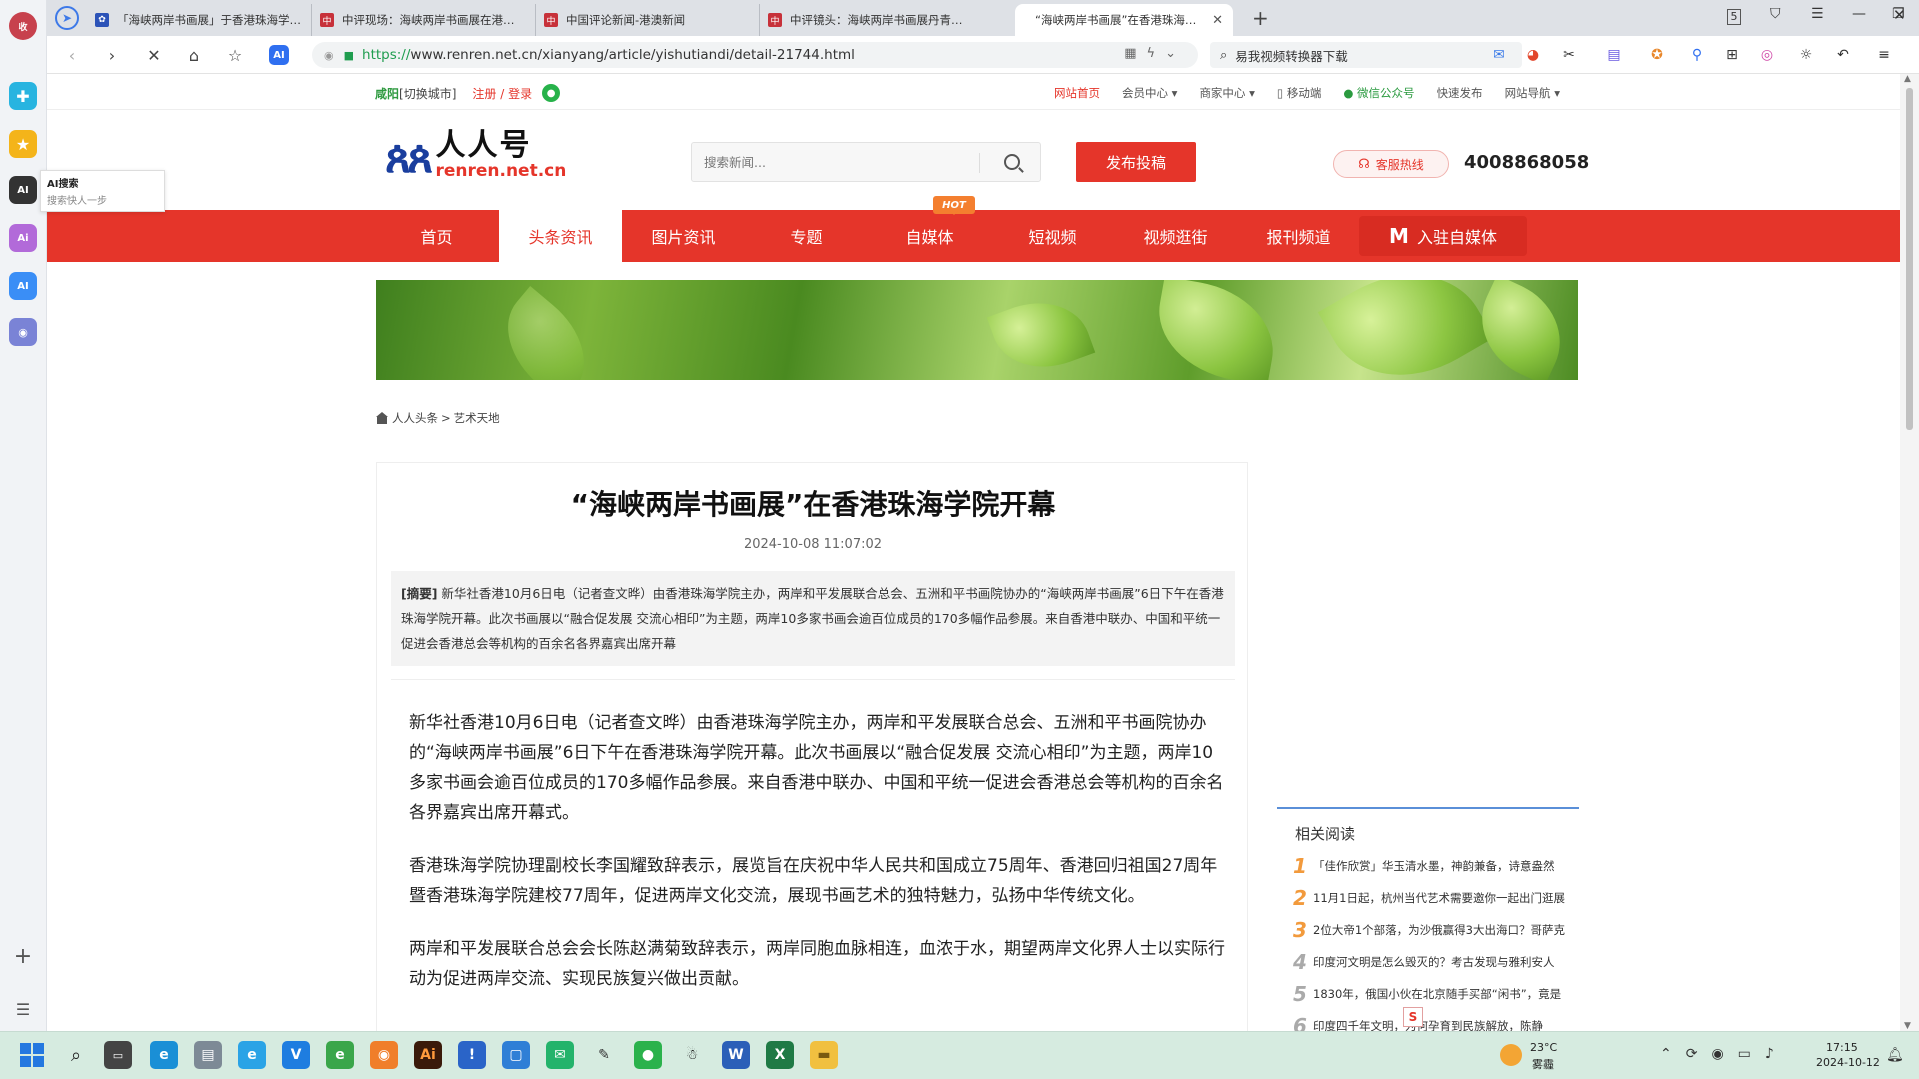 The width and height of the screenshot is (1919, 1079). Describe the element at coordinates (1413, 1017) in the screenshot. I see `input-method-badge: S` at that location.